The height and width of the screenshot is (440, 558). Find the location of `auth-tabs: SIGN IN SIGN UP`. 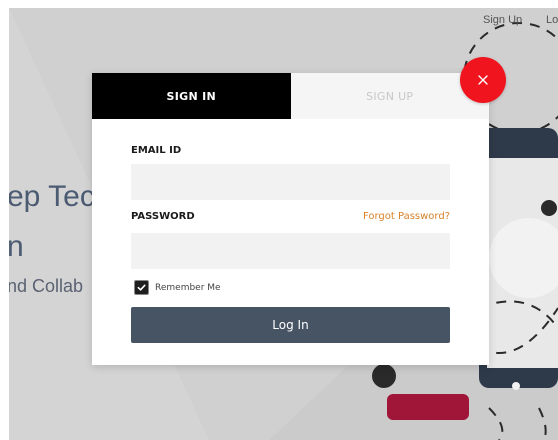

auth-tabs: SIGN IN SIGN UP is located at coordinates (290, 96).